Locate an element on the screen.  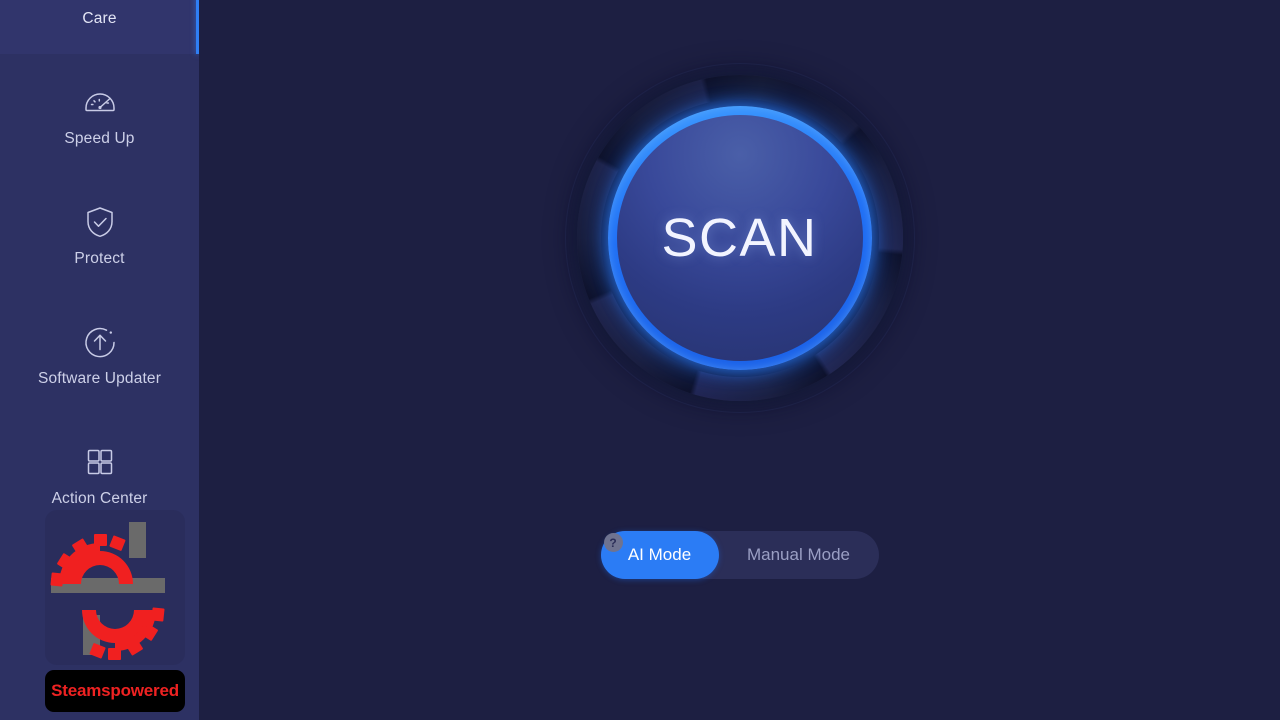
mode-toggle: ? AI Mode Manual Mode is located at coordinates (739, 555).